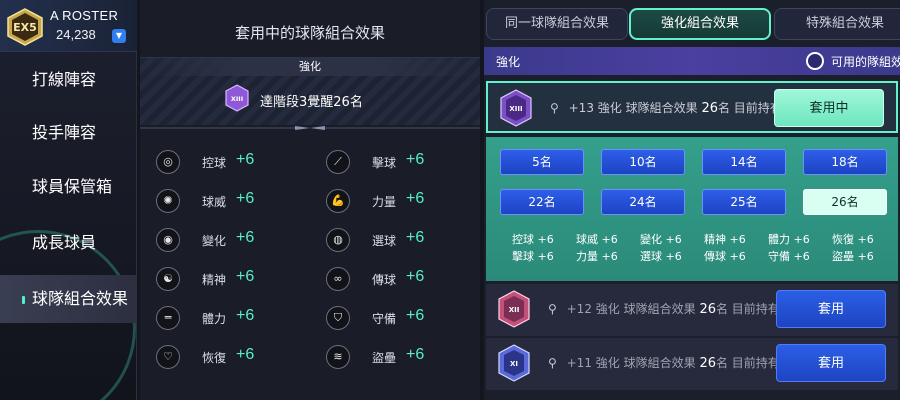  What do you see at coordinates (310, 91) in the screenshot?
I see `applied-banner: 強化 XIII 達階段3覺醒26名` at bounding box center [310, 91].